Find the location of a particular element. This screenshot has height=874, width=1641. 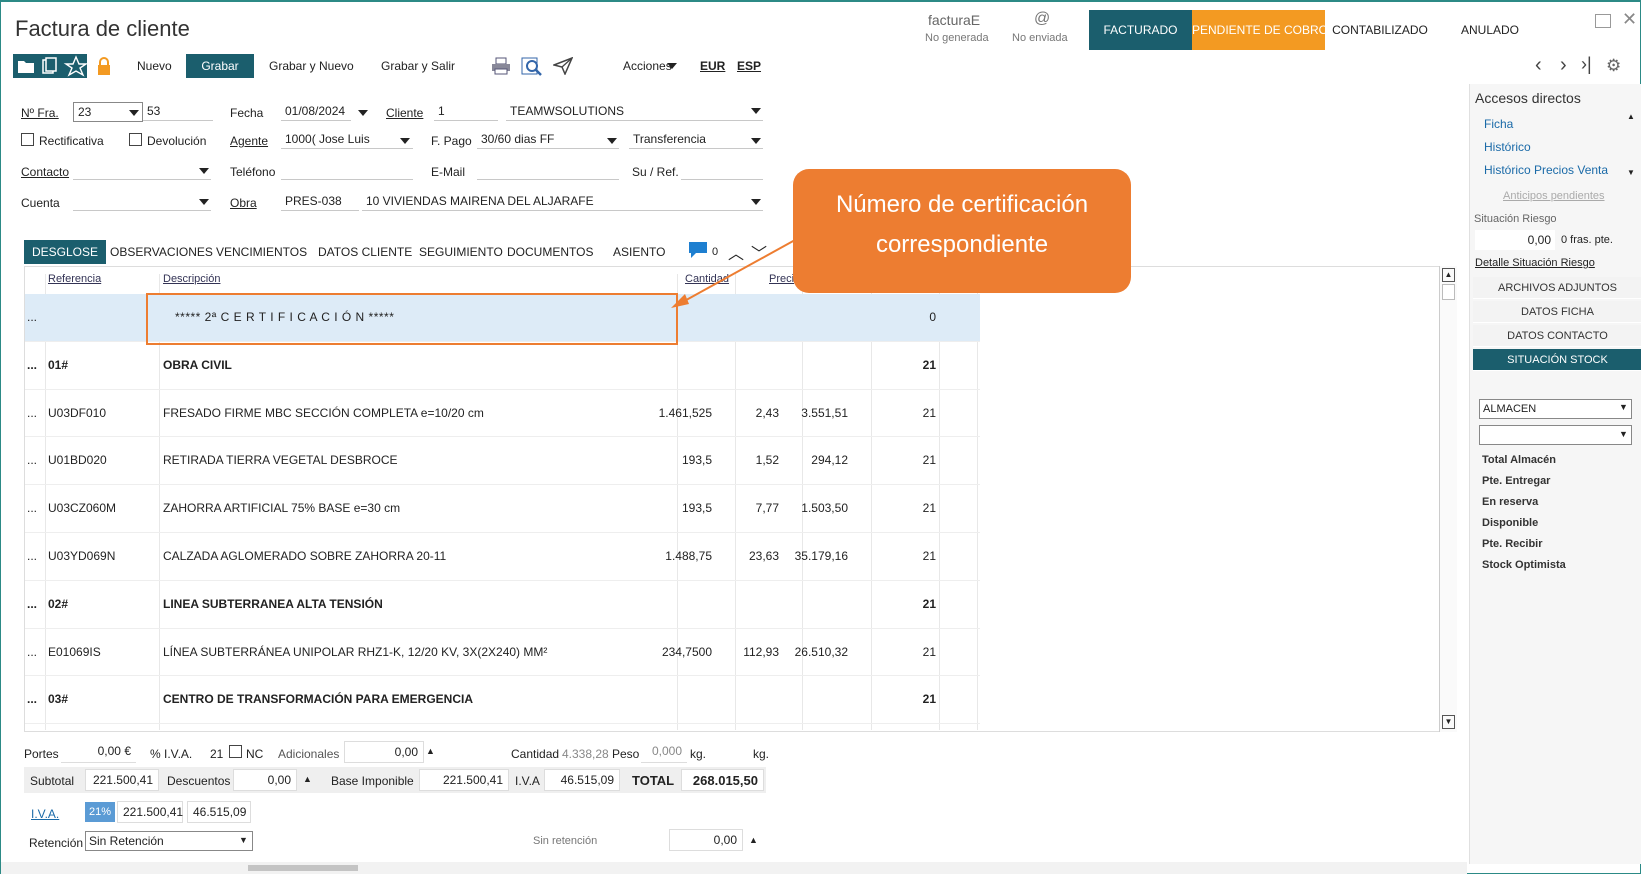

send-icon is located at coordinates (562, 66).